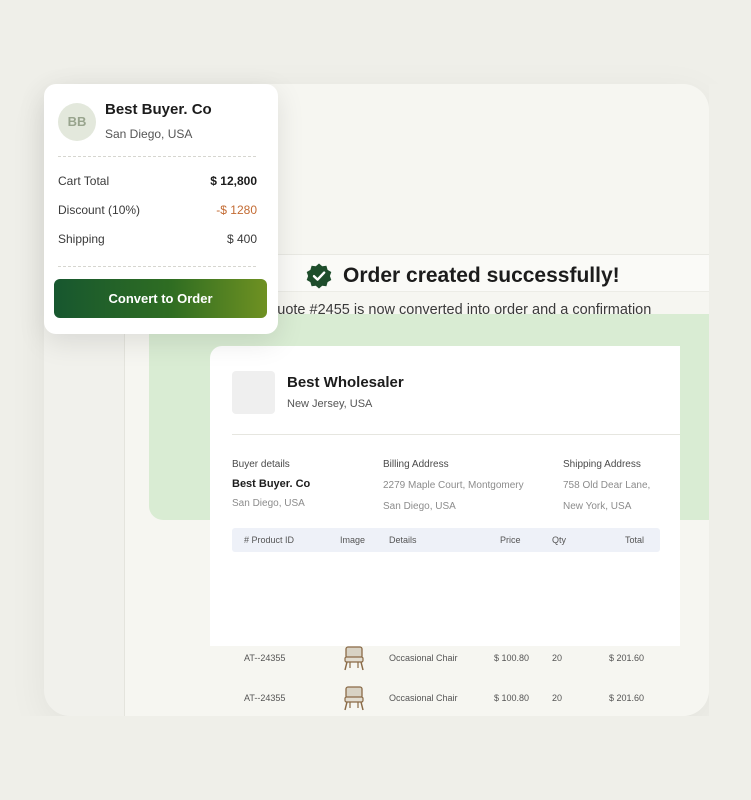 The height and width of the screenshot is (800, 751). Describe the element at coordinates (416, 464) in the screenshot. I see `billing-address-label: Billing Address` at that location.